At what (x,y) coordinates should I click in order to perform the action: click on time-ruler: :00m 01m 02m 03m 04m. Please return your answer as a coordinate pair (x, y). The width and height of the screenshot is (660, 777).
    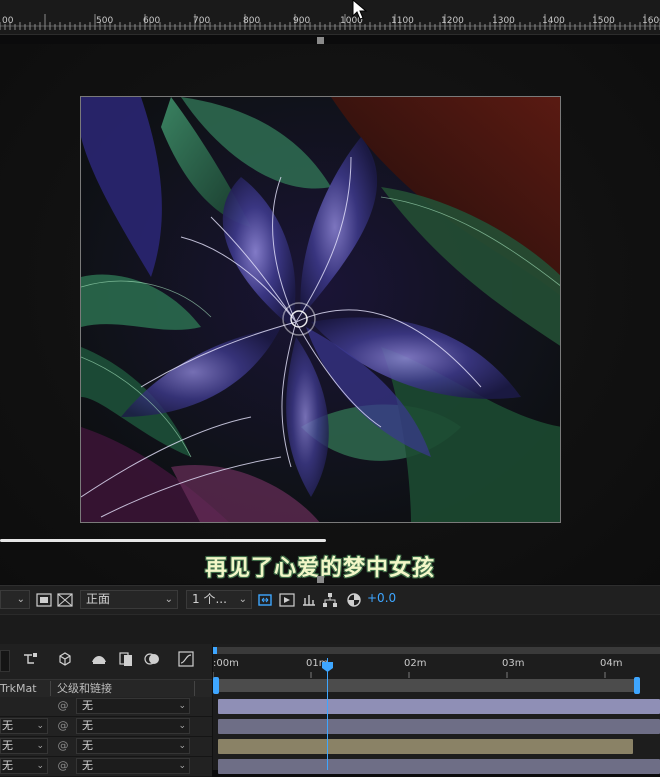
    Looking at the image, I should click on (436, 666).